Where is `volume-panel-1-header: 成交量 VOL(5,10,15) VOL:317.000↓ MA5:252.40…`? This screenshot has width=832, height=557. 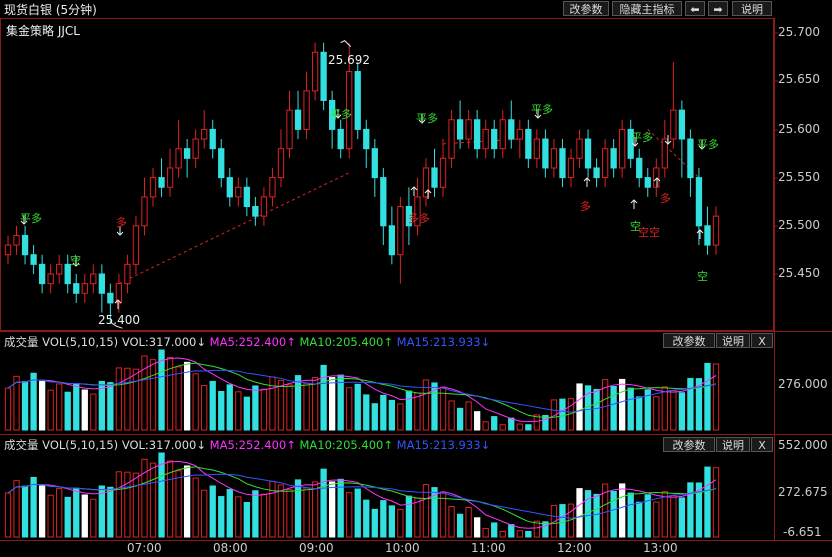
volume-panel-1-header: 成交量 VOL(5,10,15) VOL:317.000↓ MA5:252.40… is located at coordinates (247, 342).